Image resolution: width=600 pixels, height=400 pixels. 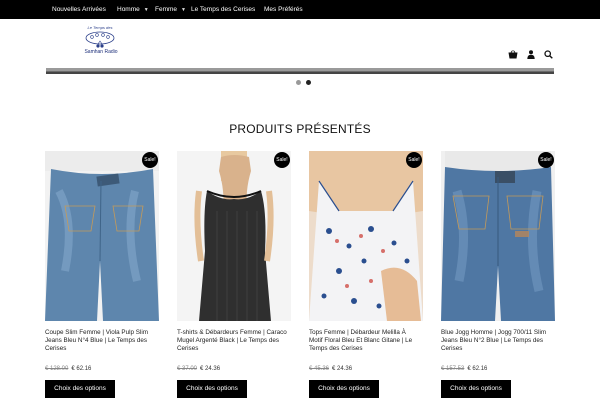 I want to click on product-old-price: € 128.00, so click(x=57, y=369).